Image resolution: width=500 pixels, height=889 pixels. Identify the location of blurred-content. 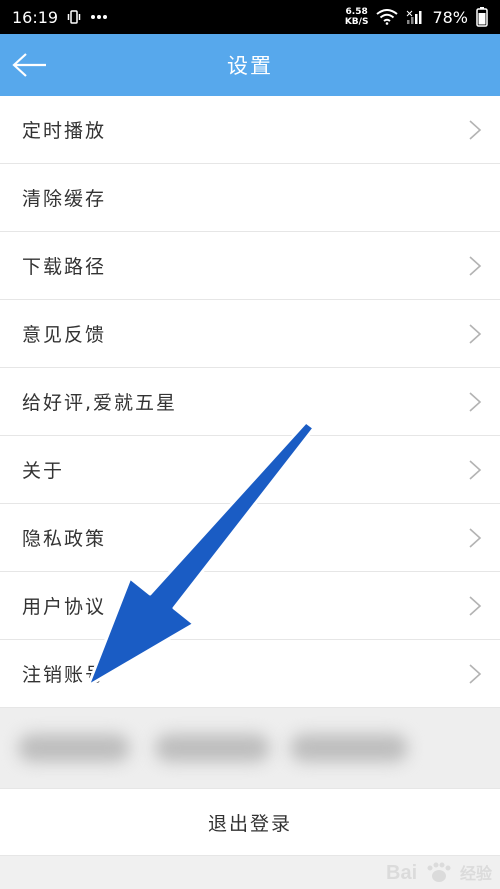
(250, 748).